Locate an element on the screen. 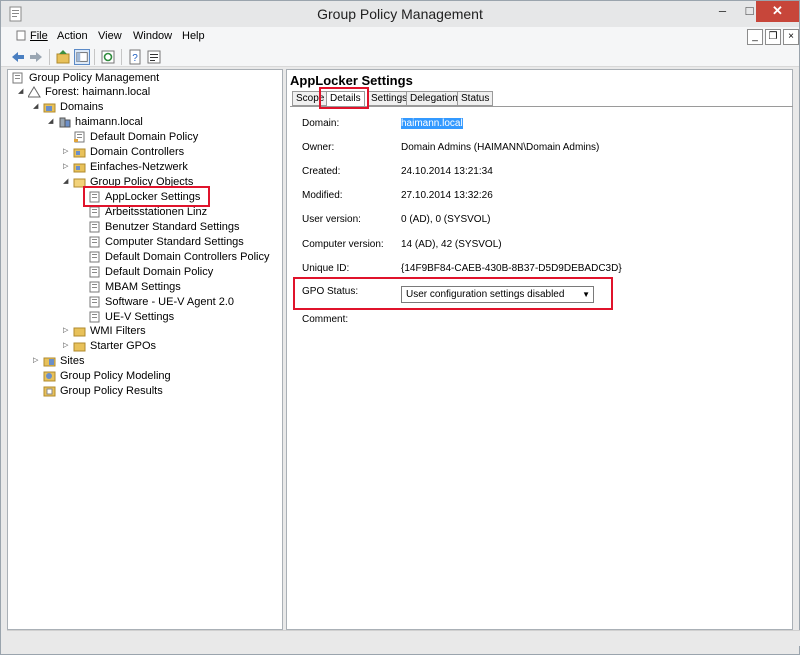 The width and height of the screenshot is (800, 655). help-icon: ? is located at coordinates (135, 57).